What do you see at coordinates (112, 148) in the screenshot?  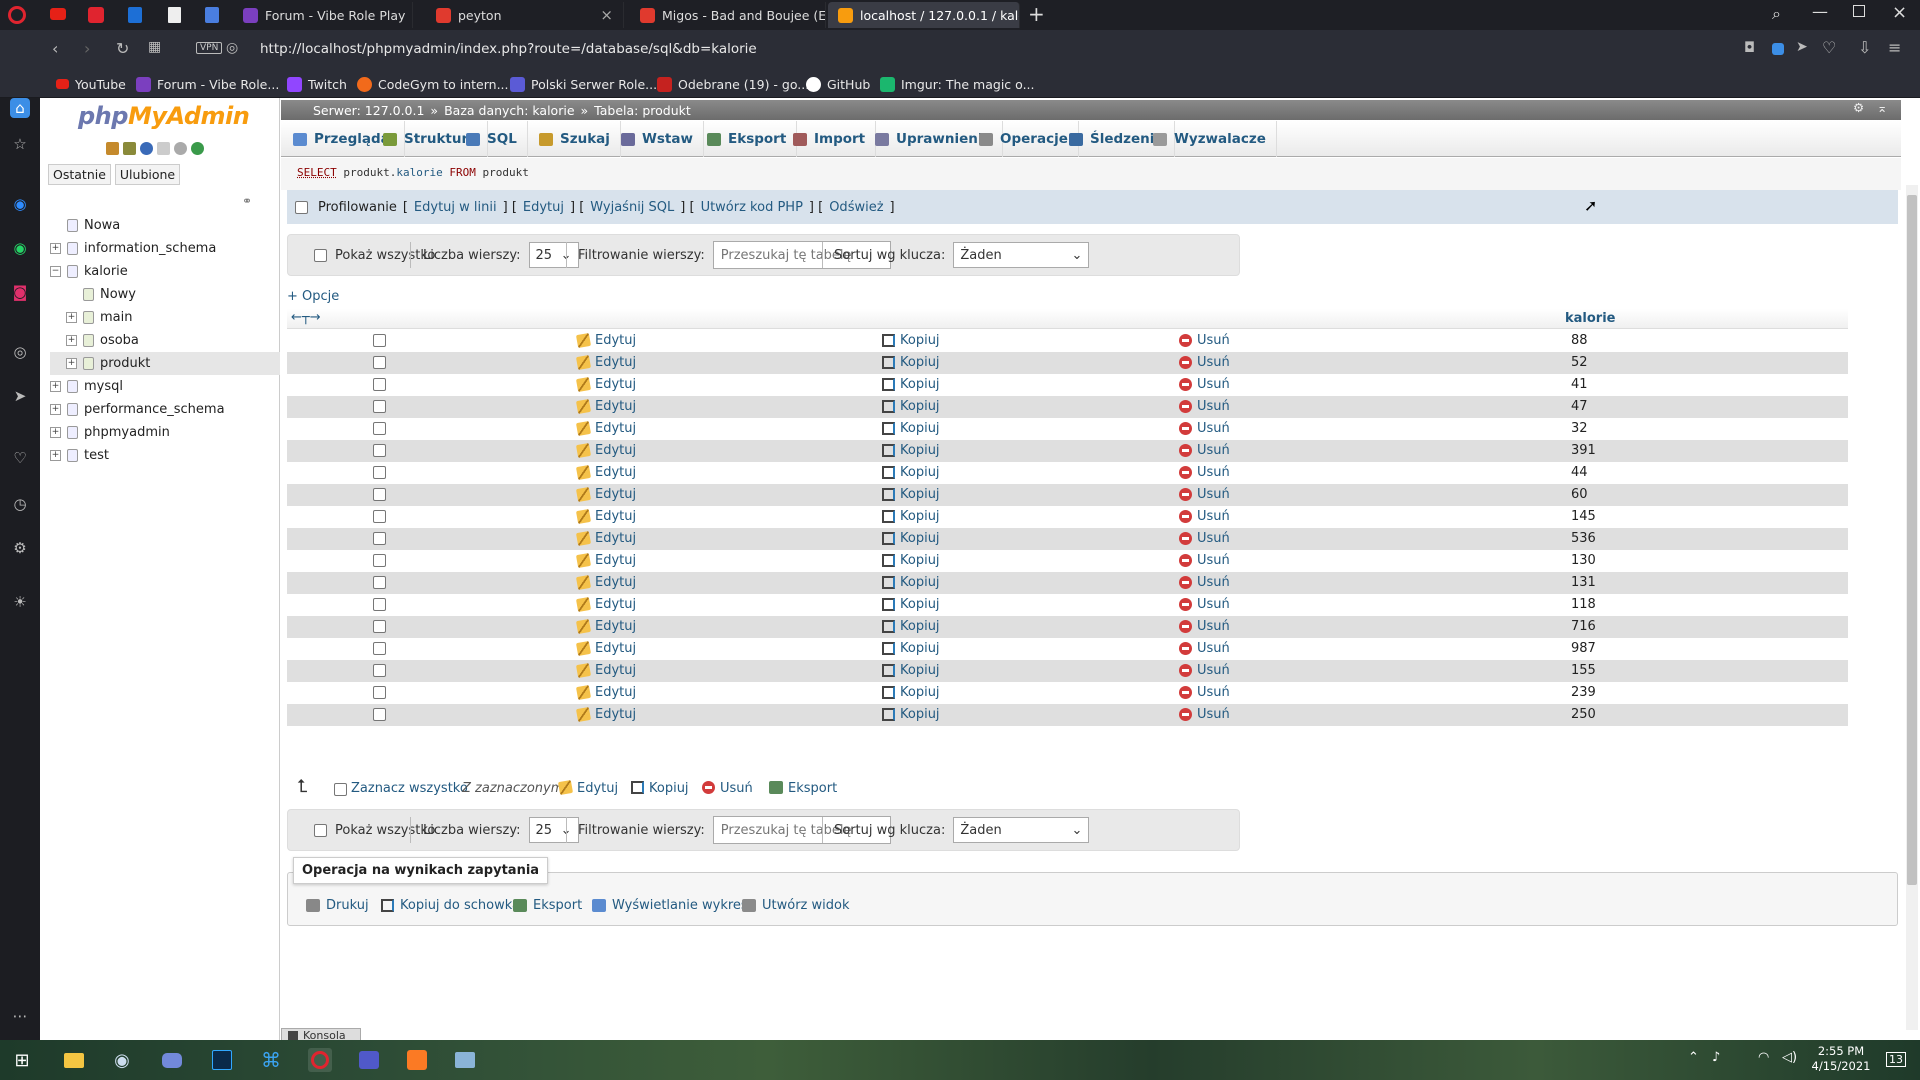 I see `home-icon` at bounding box center [112, 148].